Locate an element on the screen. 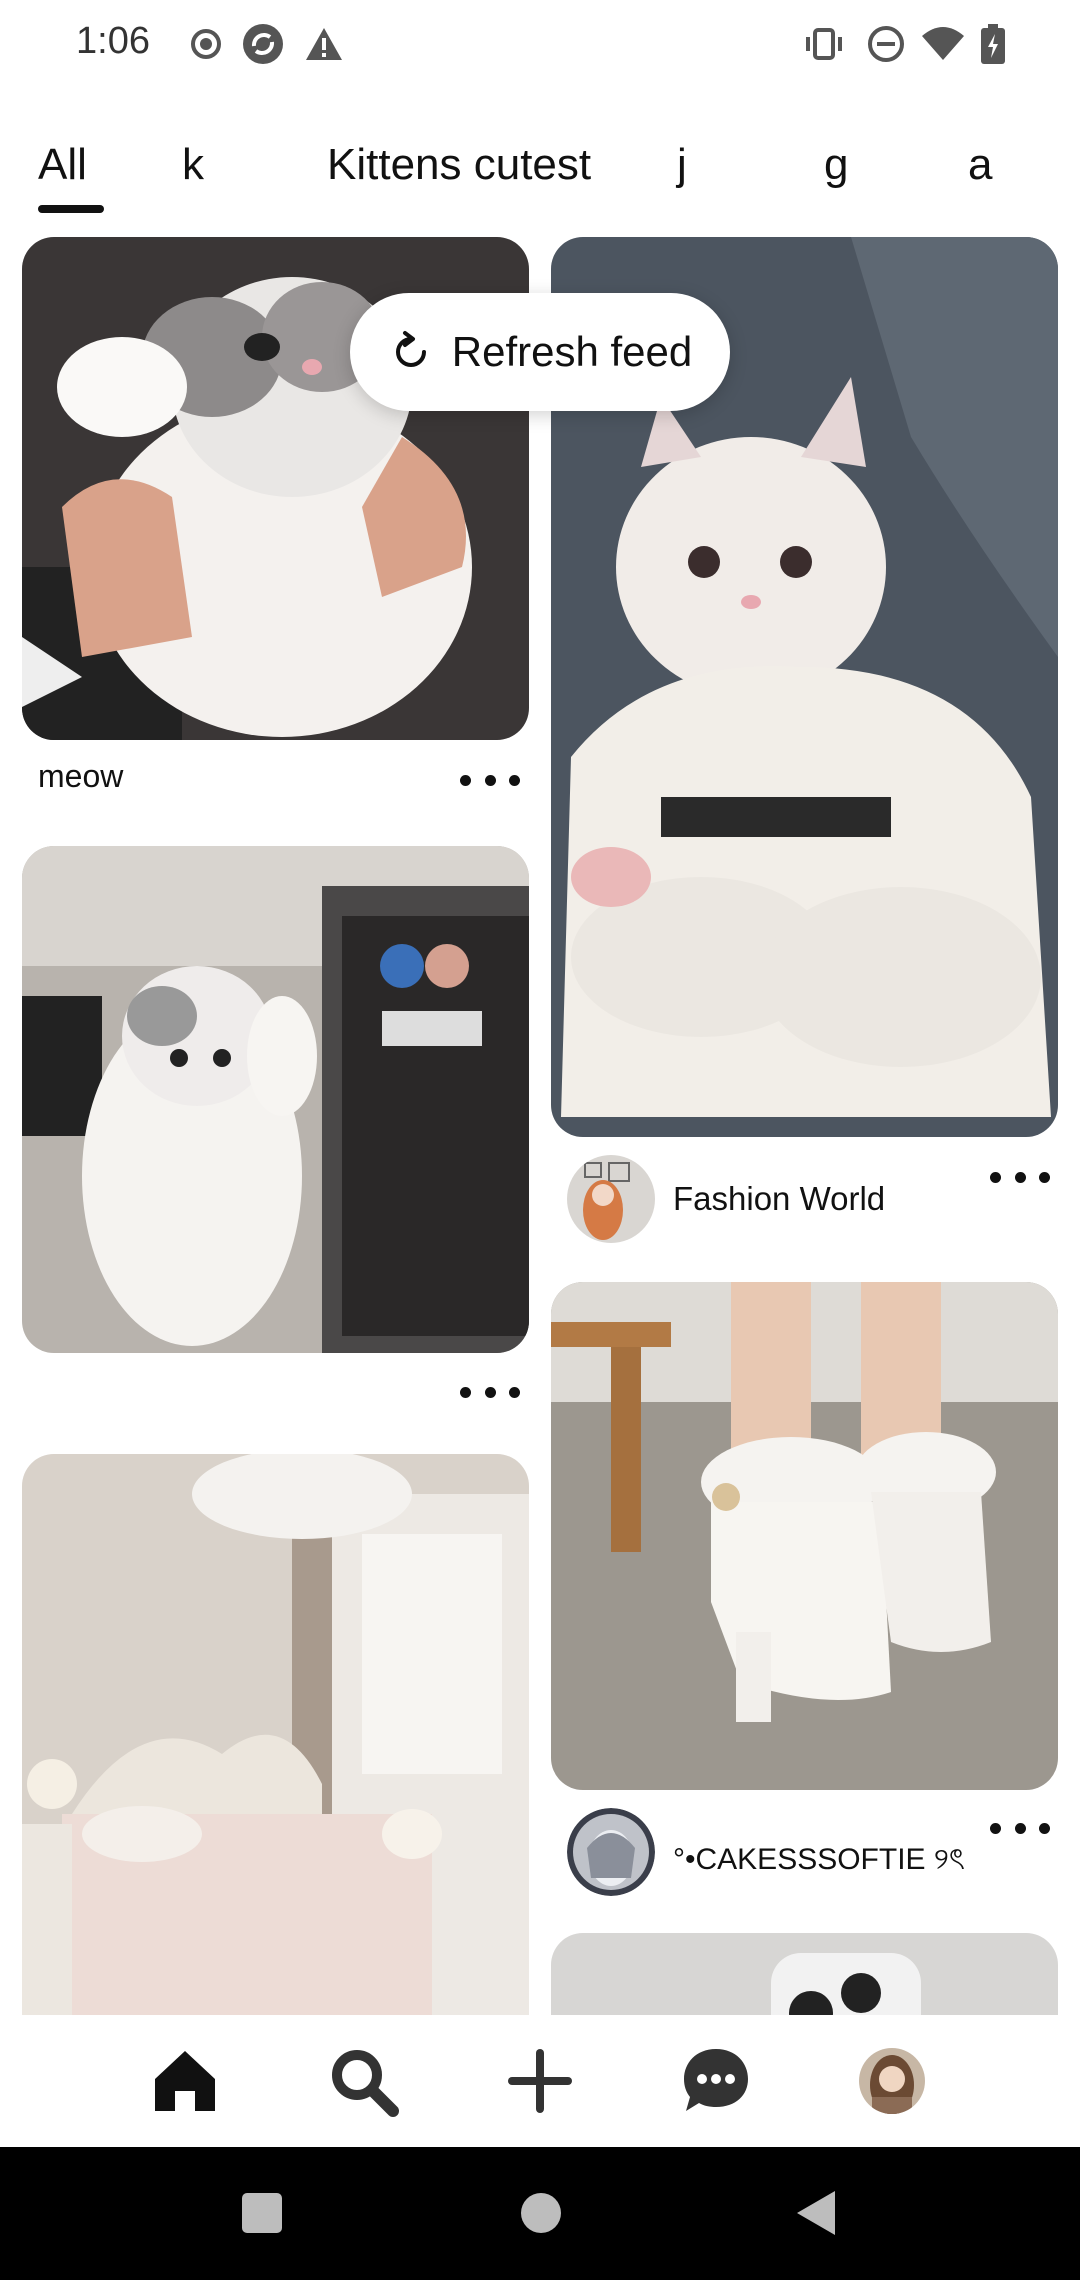 Image resolution: width=1080 pixels, height=2280 pixels. pin-image-phone-case is located at coordinates (804, 1974).